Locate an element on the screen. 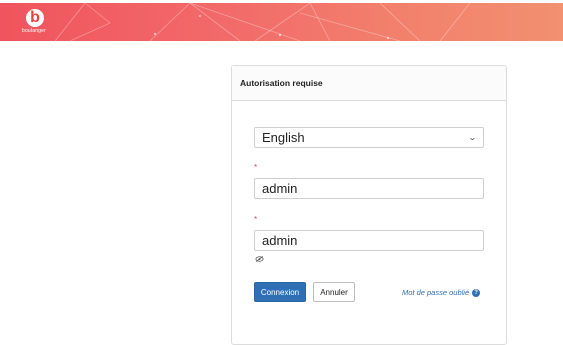 The height and width of the screenshot is (345, 563). logo-mark: b is located at coordinates (35, 18).